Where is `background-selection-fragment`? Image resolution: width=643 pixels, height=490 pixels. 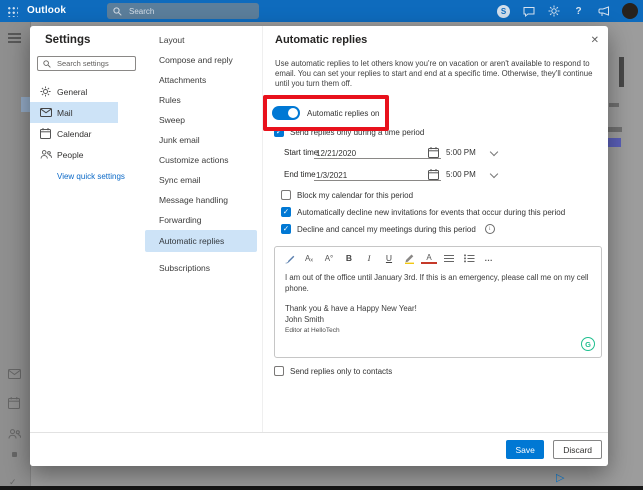
background-selection-fragment is located at coordinates (614, 142).